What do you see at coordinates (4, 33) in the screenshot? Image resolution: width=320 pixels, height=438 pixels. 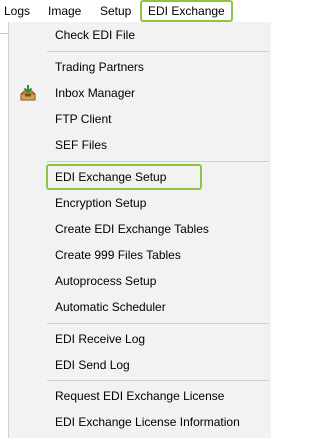 I see `divider` at bounding box center [4, 33].